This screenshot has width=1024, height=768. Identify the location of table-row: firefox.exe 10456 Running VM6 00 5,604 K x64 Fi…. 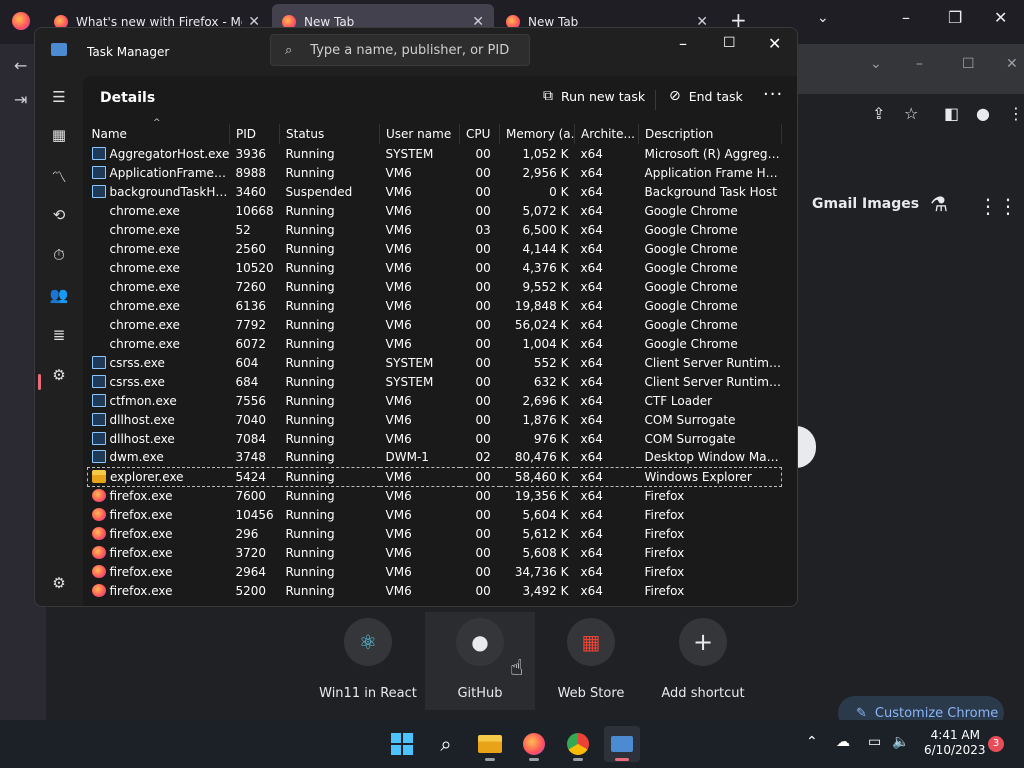
(435, 514).